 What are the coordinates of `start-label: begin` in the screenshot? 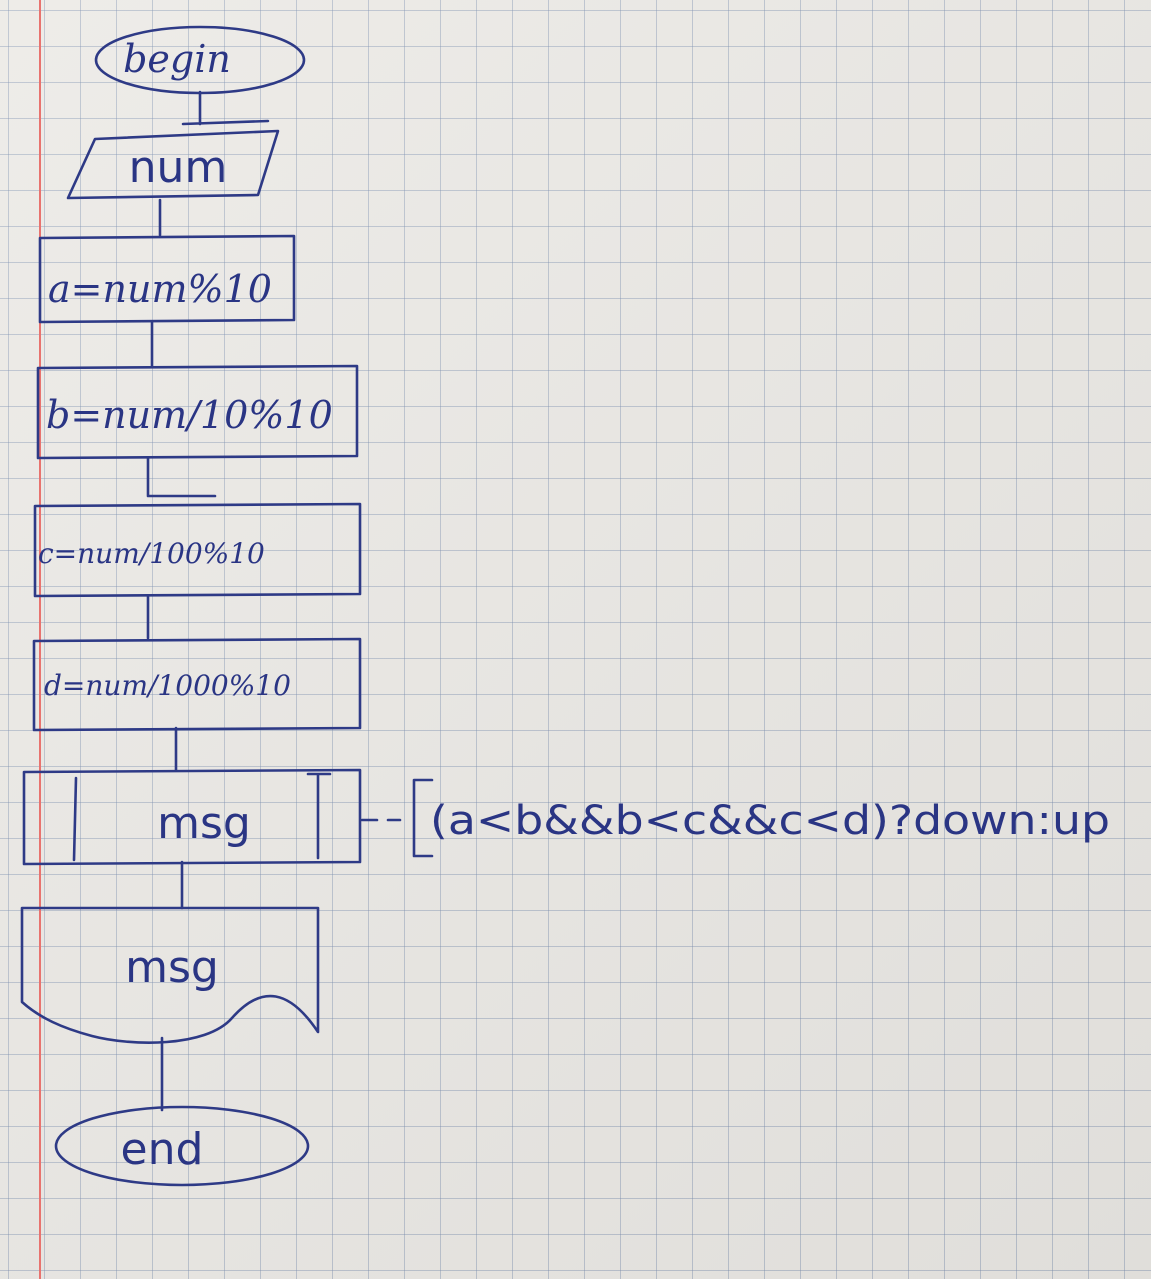 It's located at (177, 59).